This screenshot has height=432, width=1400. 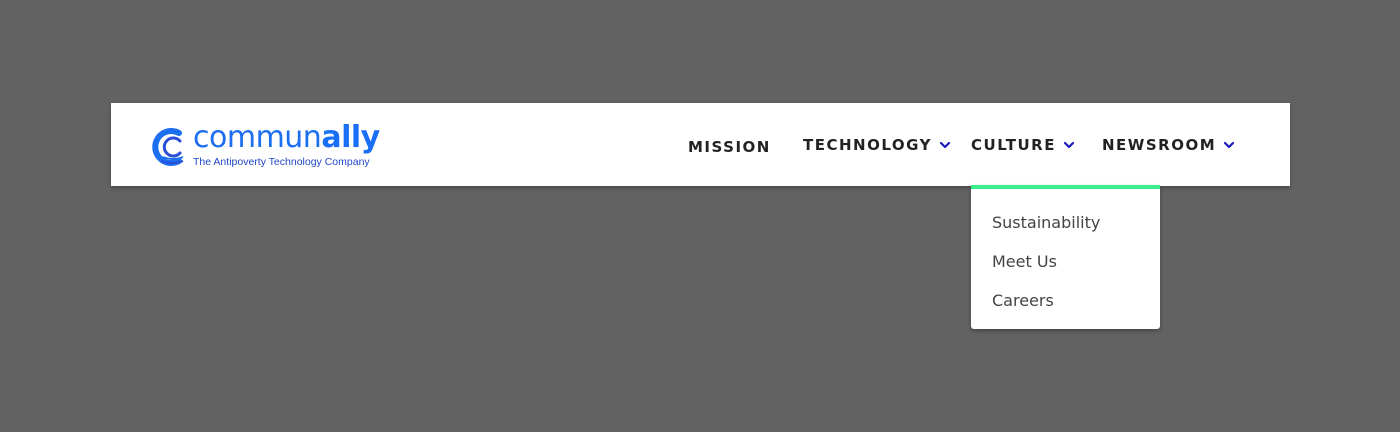 What do you see at coordinates (1046, 223) in the screenshot?
I see `dropdown-item-sustainability: Sustainability` at bounding box center [1046, 223].